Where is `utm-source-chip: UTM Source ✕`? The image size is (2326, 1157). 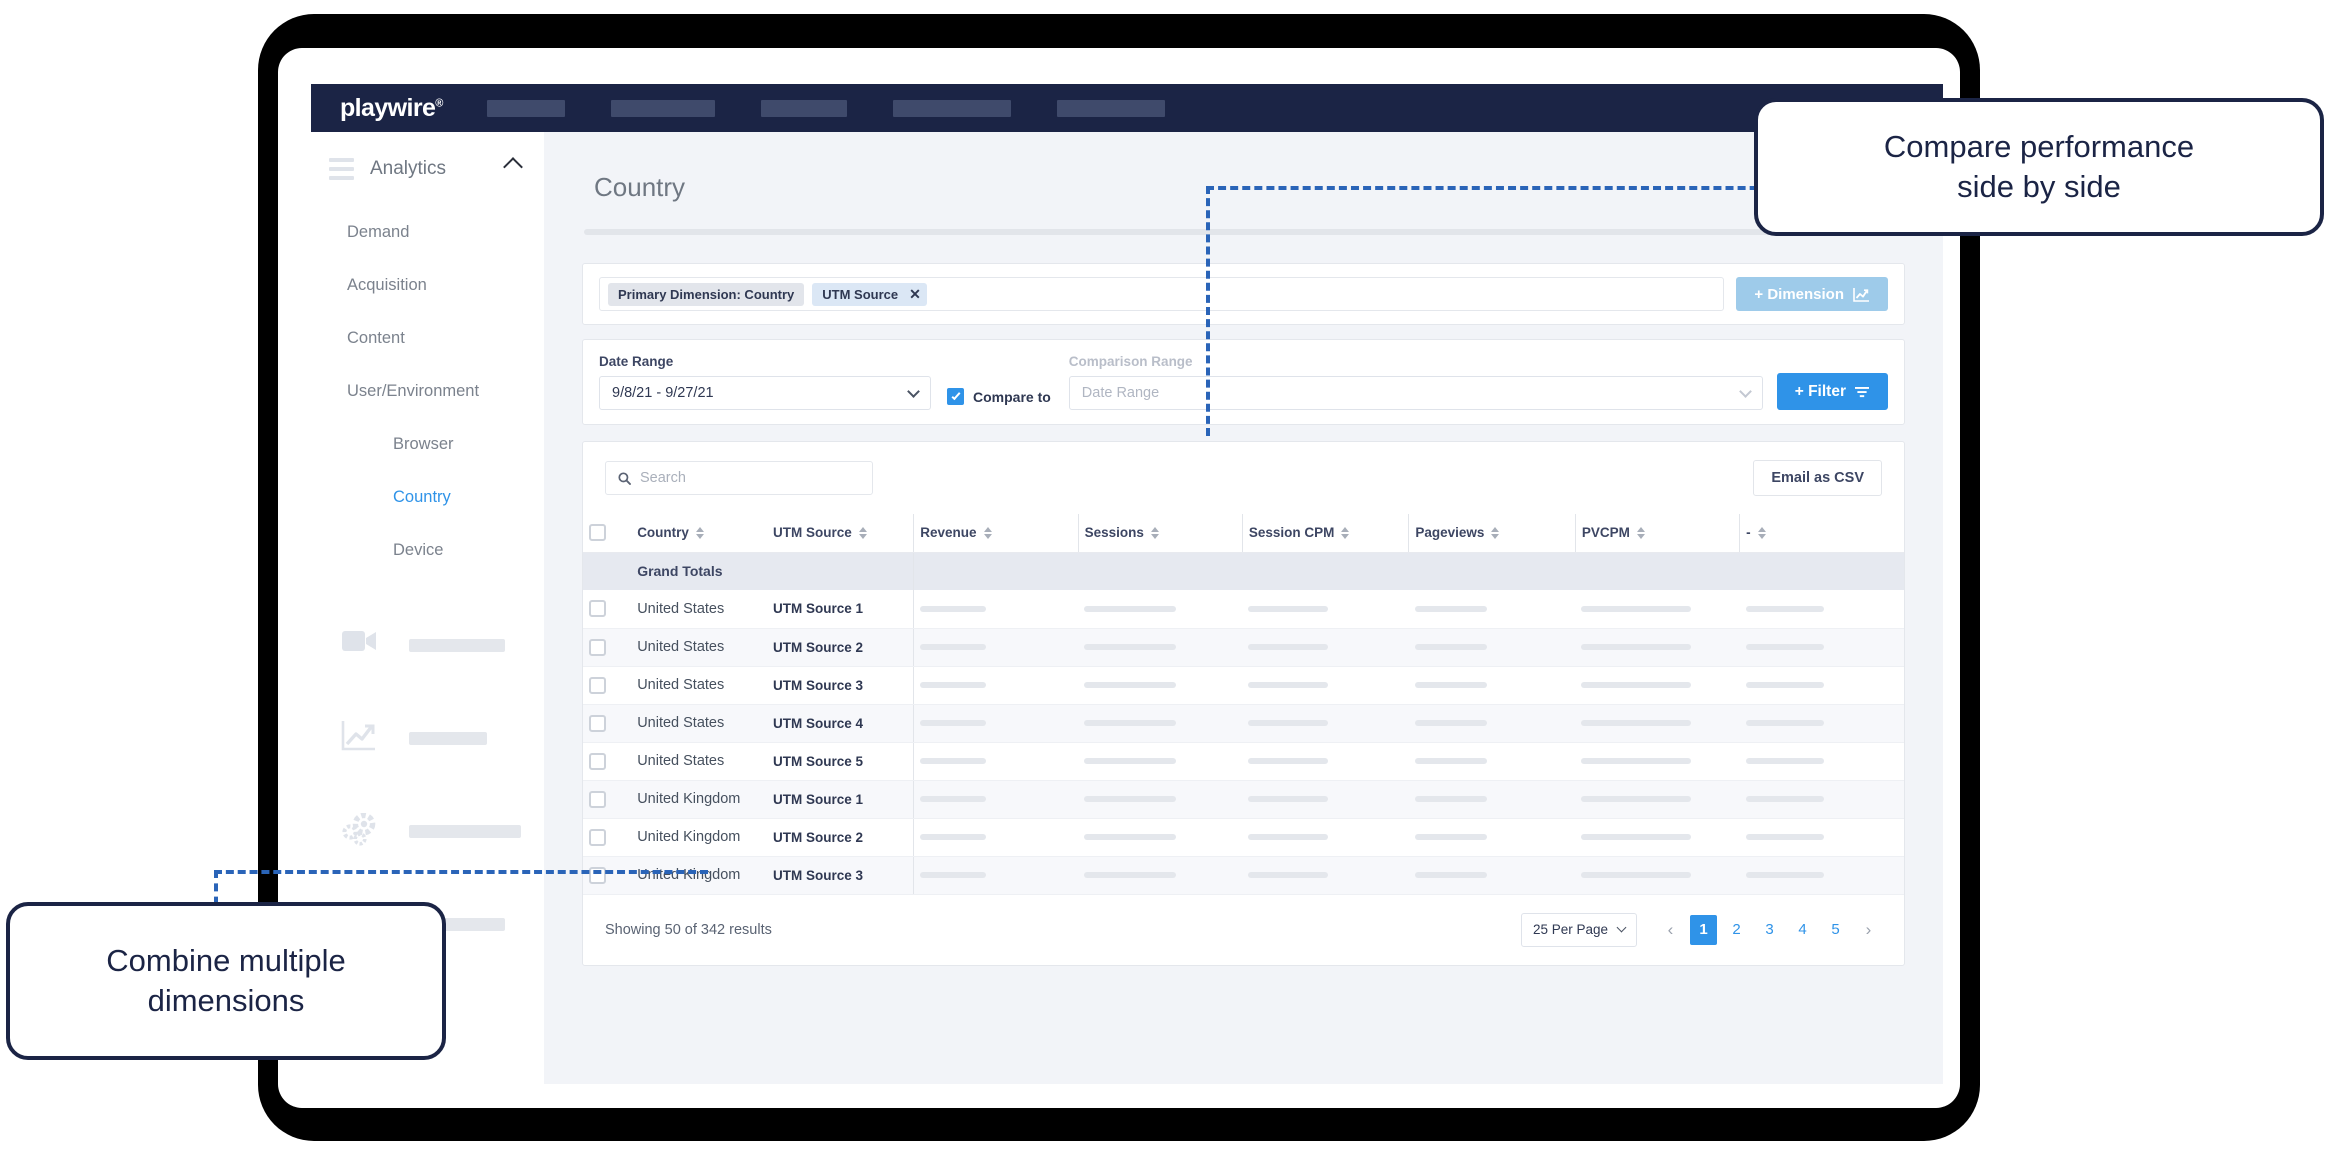
utm-source-chip: UTM Source ✕ is located at coordinates (869, 294).